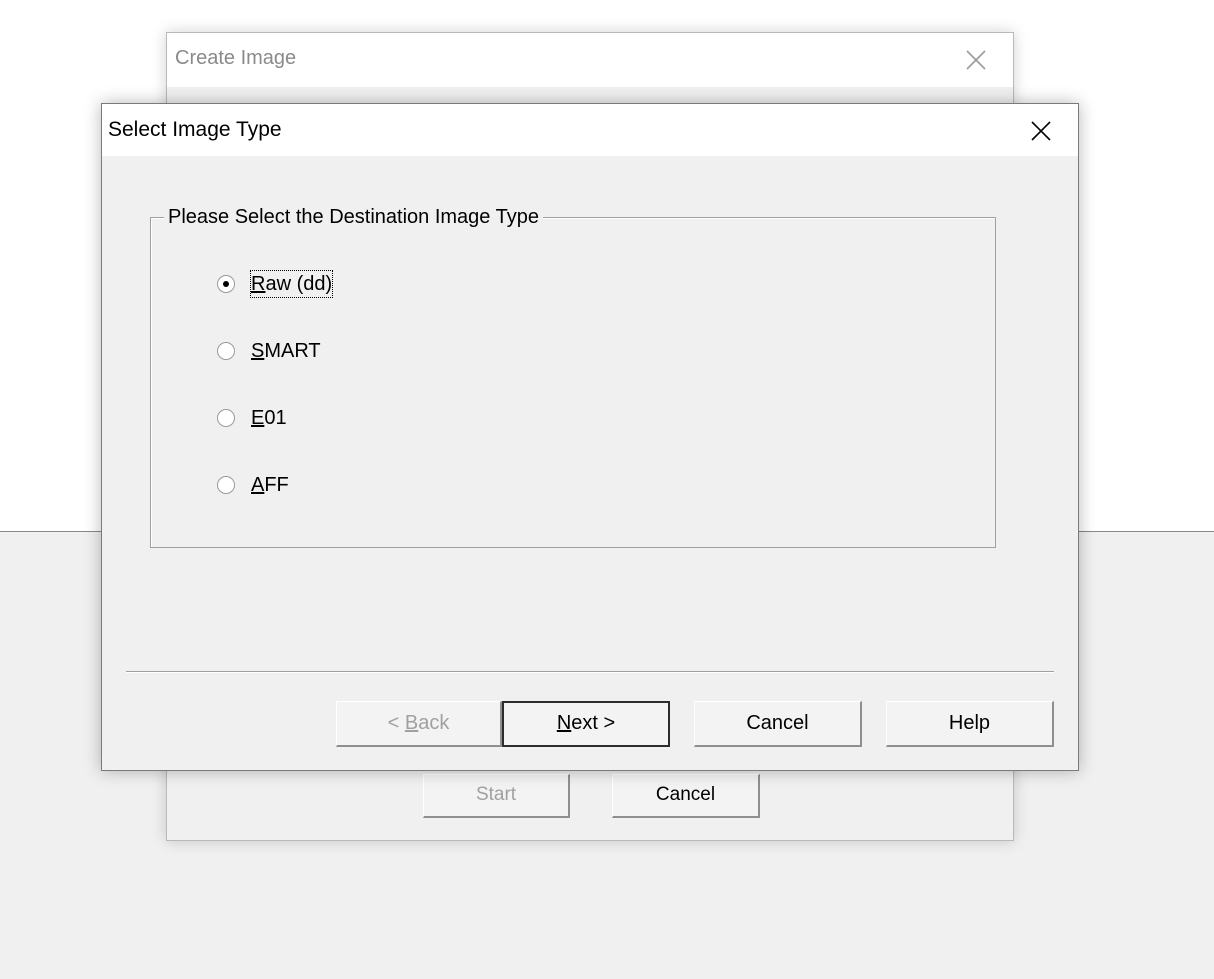 The height and width of the screenshot is (979, 1214). Describe the element at coordinates (586, 724) in the screenshot. I see `next-button: Next >` at that location.